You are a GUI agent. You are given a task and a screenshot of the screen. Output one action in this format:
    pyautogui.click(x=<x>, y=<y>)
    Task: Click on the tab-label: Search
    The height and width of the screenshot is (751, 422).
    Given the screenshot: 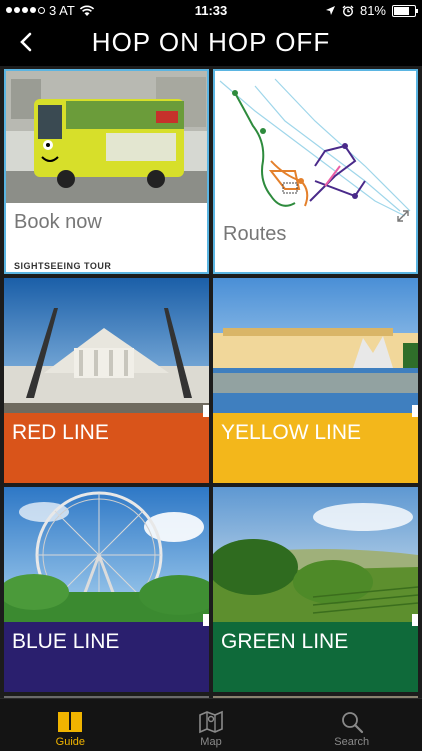 What is the action you would take?
    pyautogui.click(x=352, y=742)
    